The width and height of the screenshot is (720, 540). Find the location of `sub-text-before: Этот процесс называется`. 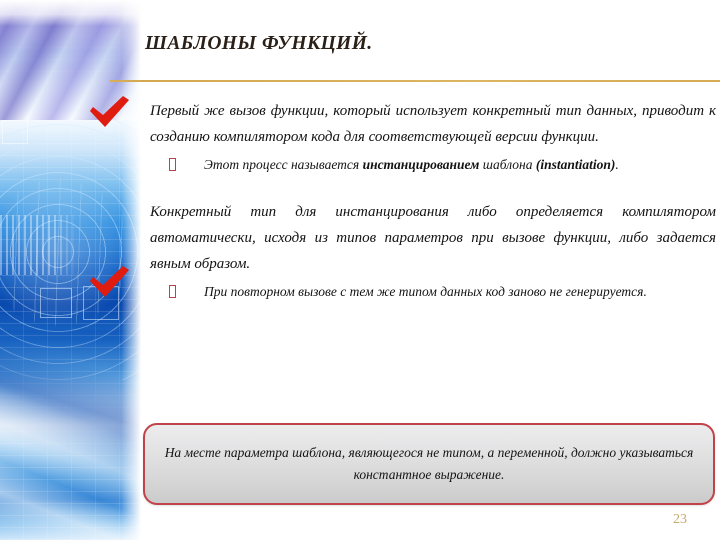

sub-text-before: Этот процесс называется is located at coordinates (283, 164).